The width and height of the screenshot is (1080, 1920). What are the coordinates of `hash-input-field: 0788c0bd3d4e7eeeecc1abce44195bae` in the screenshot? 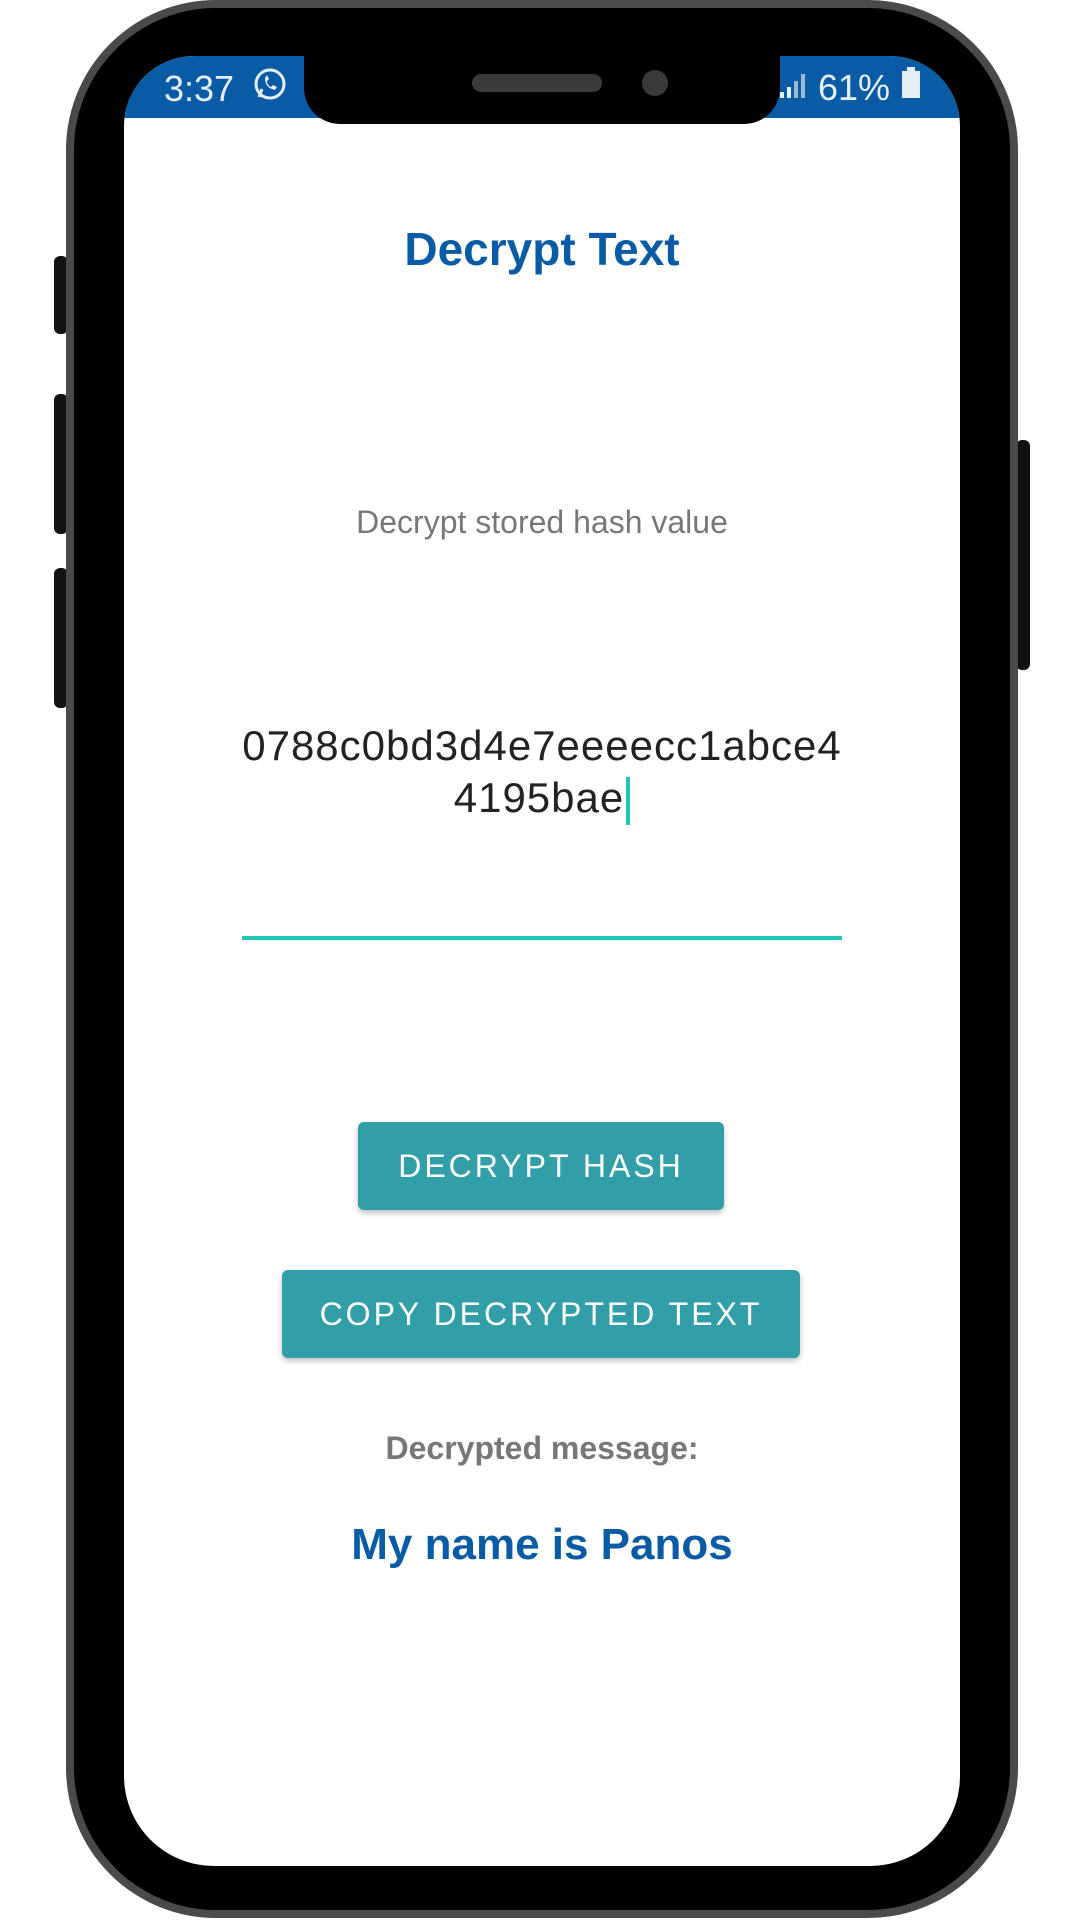 It's located at (542, 830).